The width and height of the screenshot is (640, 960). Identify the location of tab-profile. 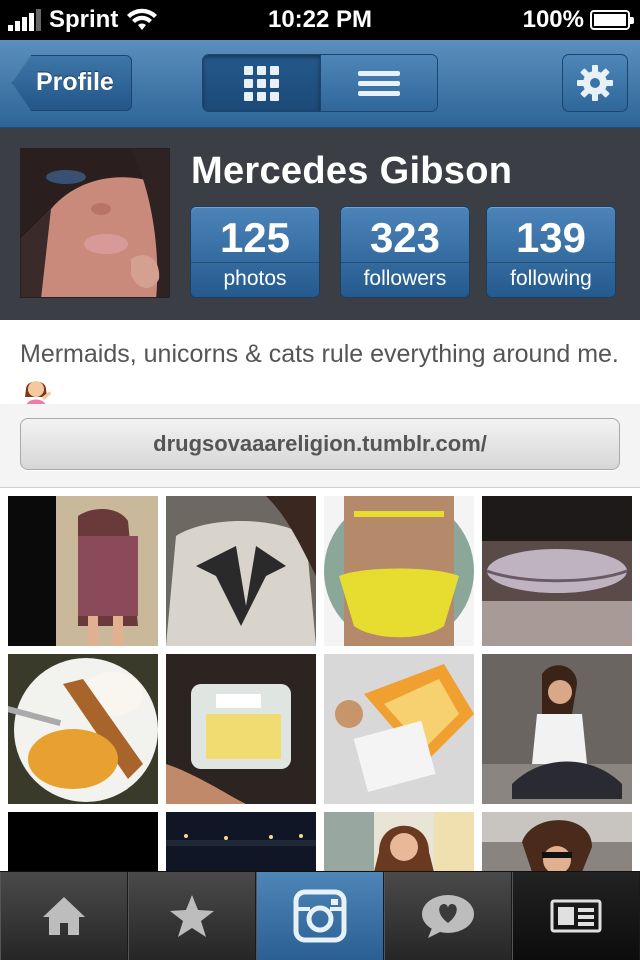
(576, 916).